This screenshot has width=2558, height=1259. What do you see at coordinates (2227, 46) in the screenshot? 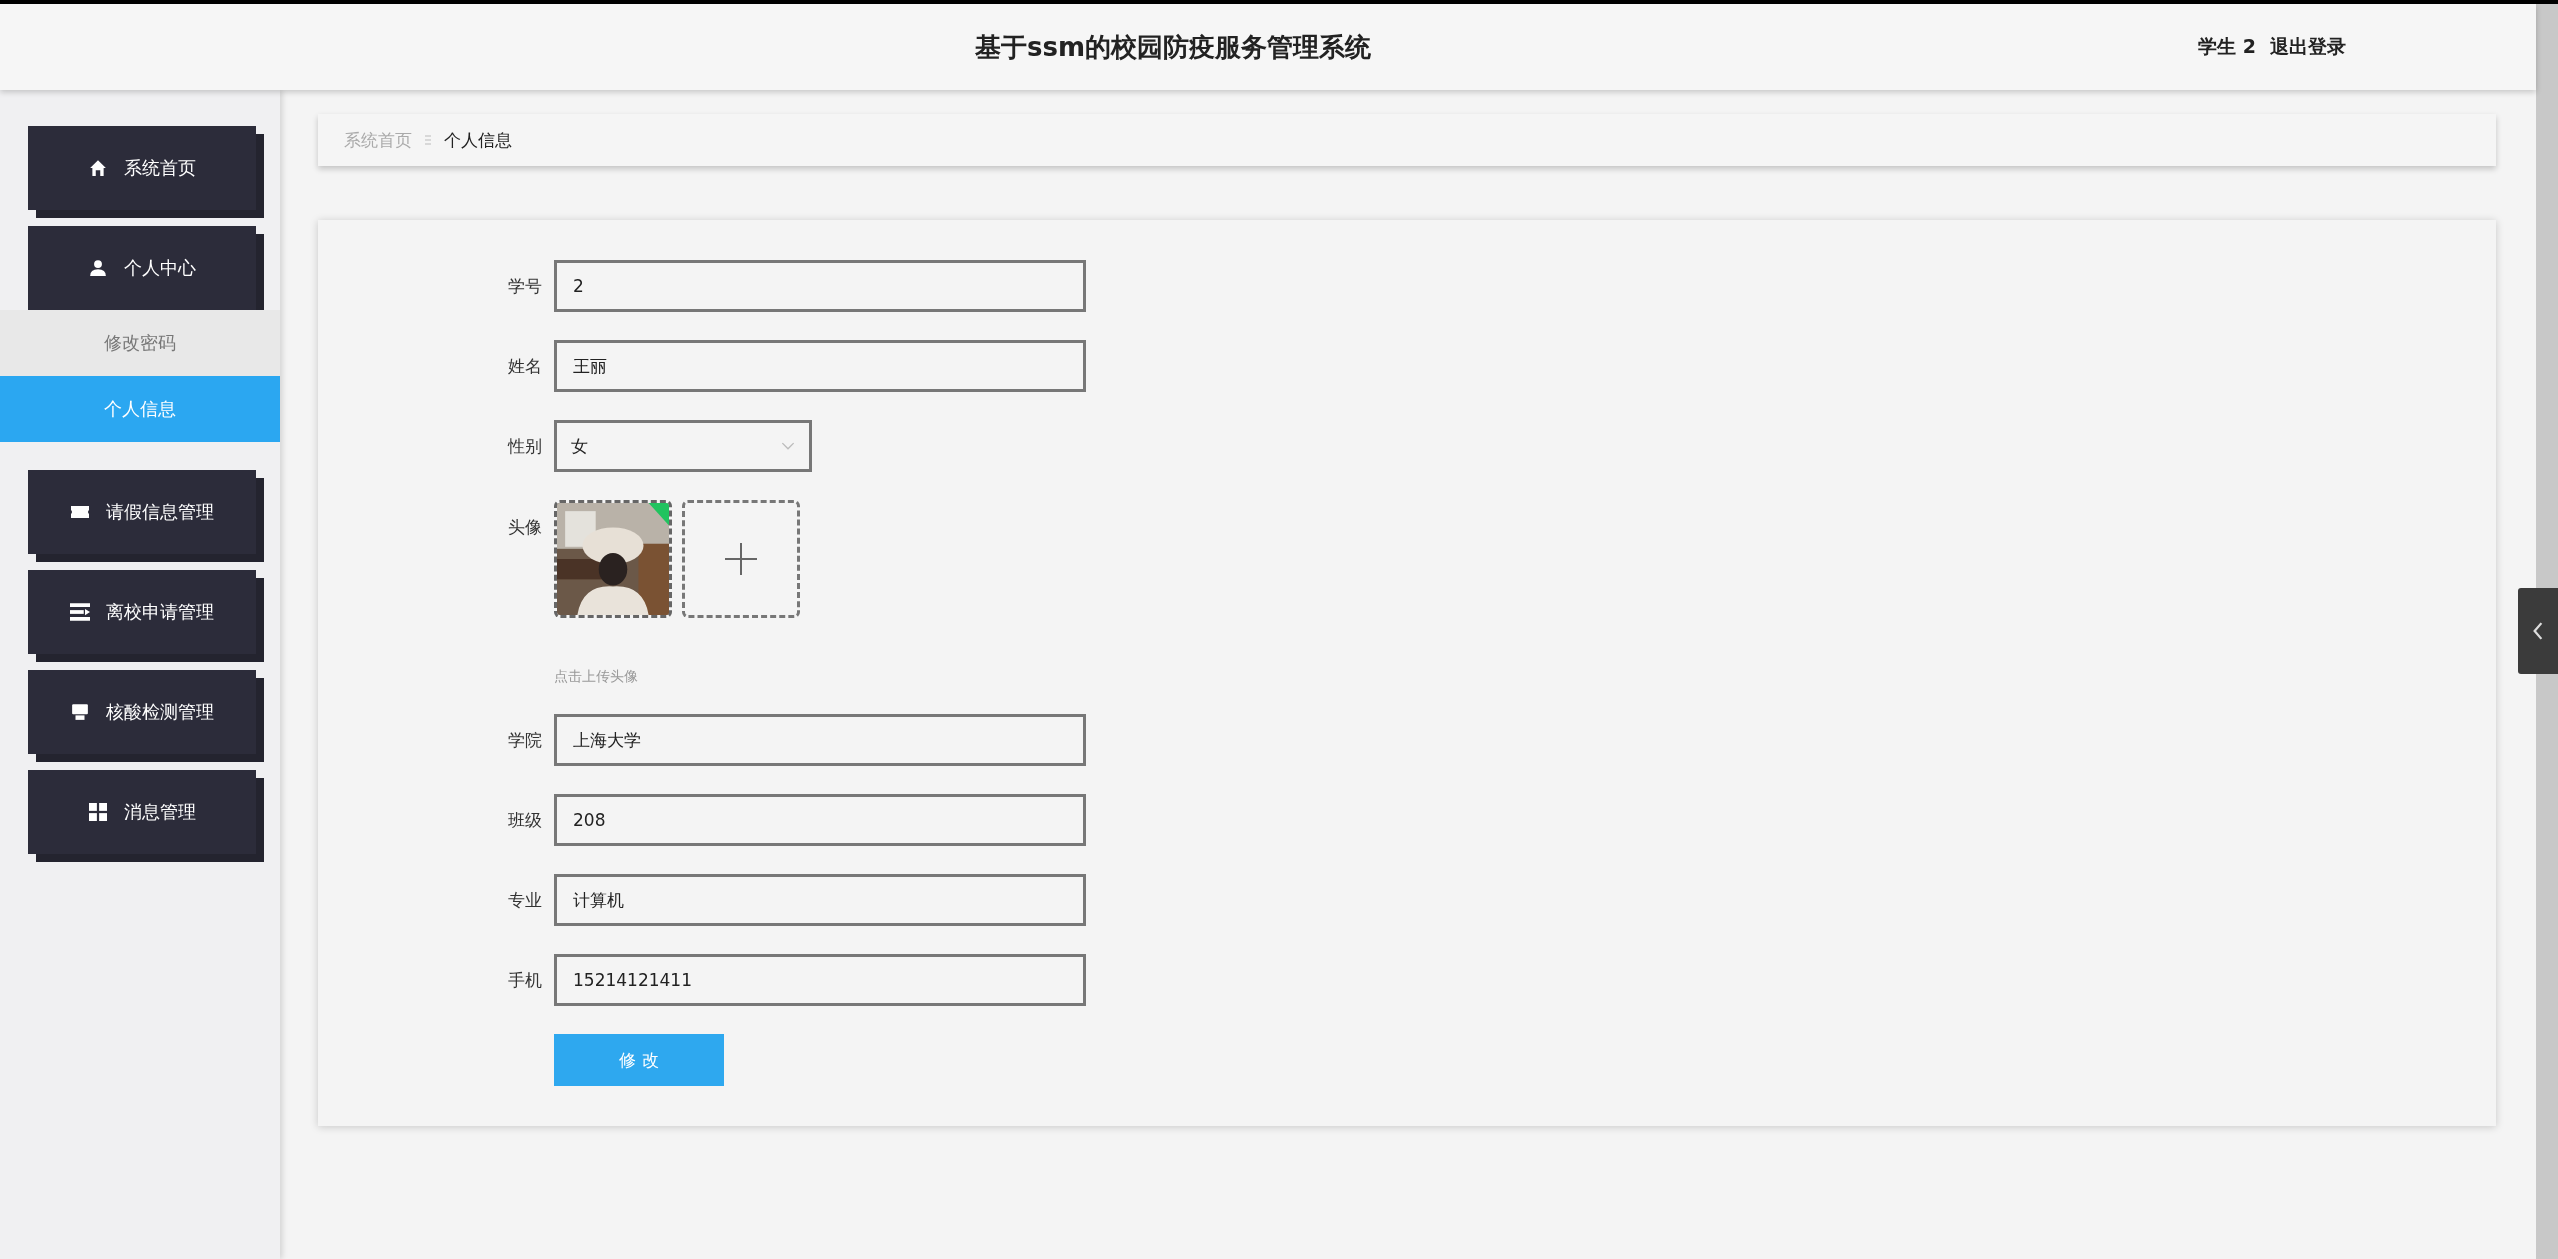
I see `user-name: 学生 2` at bounding box center [2227, 46].